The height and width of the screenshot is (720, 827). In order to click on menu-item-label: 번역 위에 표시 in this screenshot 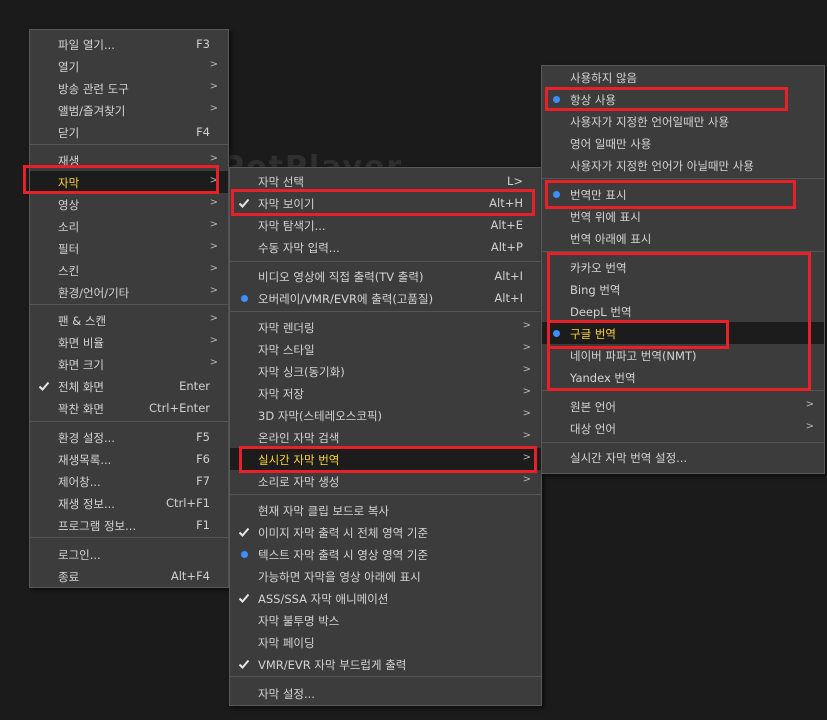, I will do `click(605, 217)`.